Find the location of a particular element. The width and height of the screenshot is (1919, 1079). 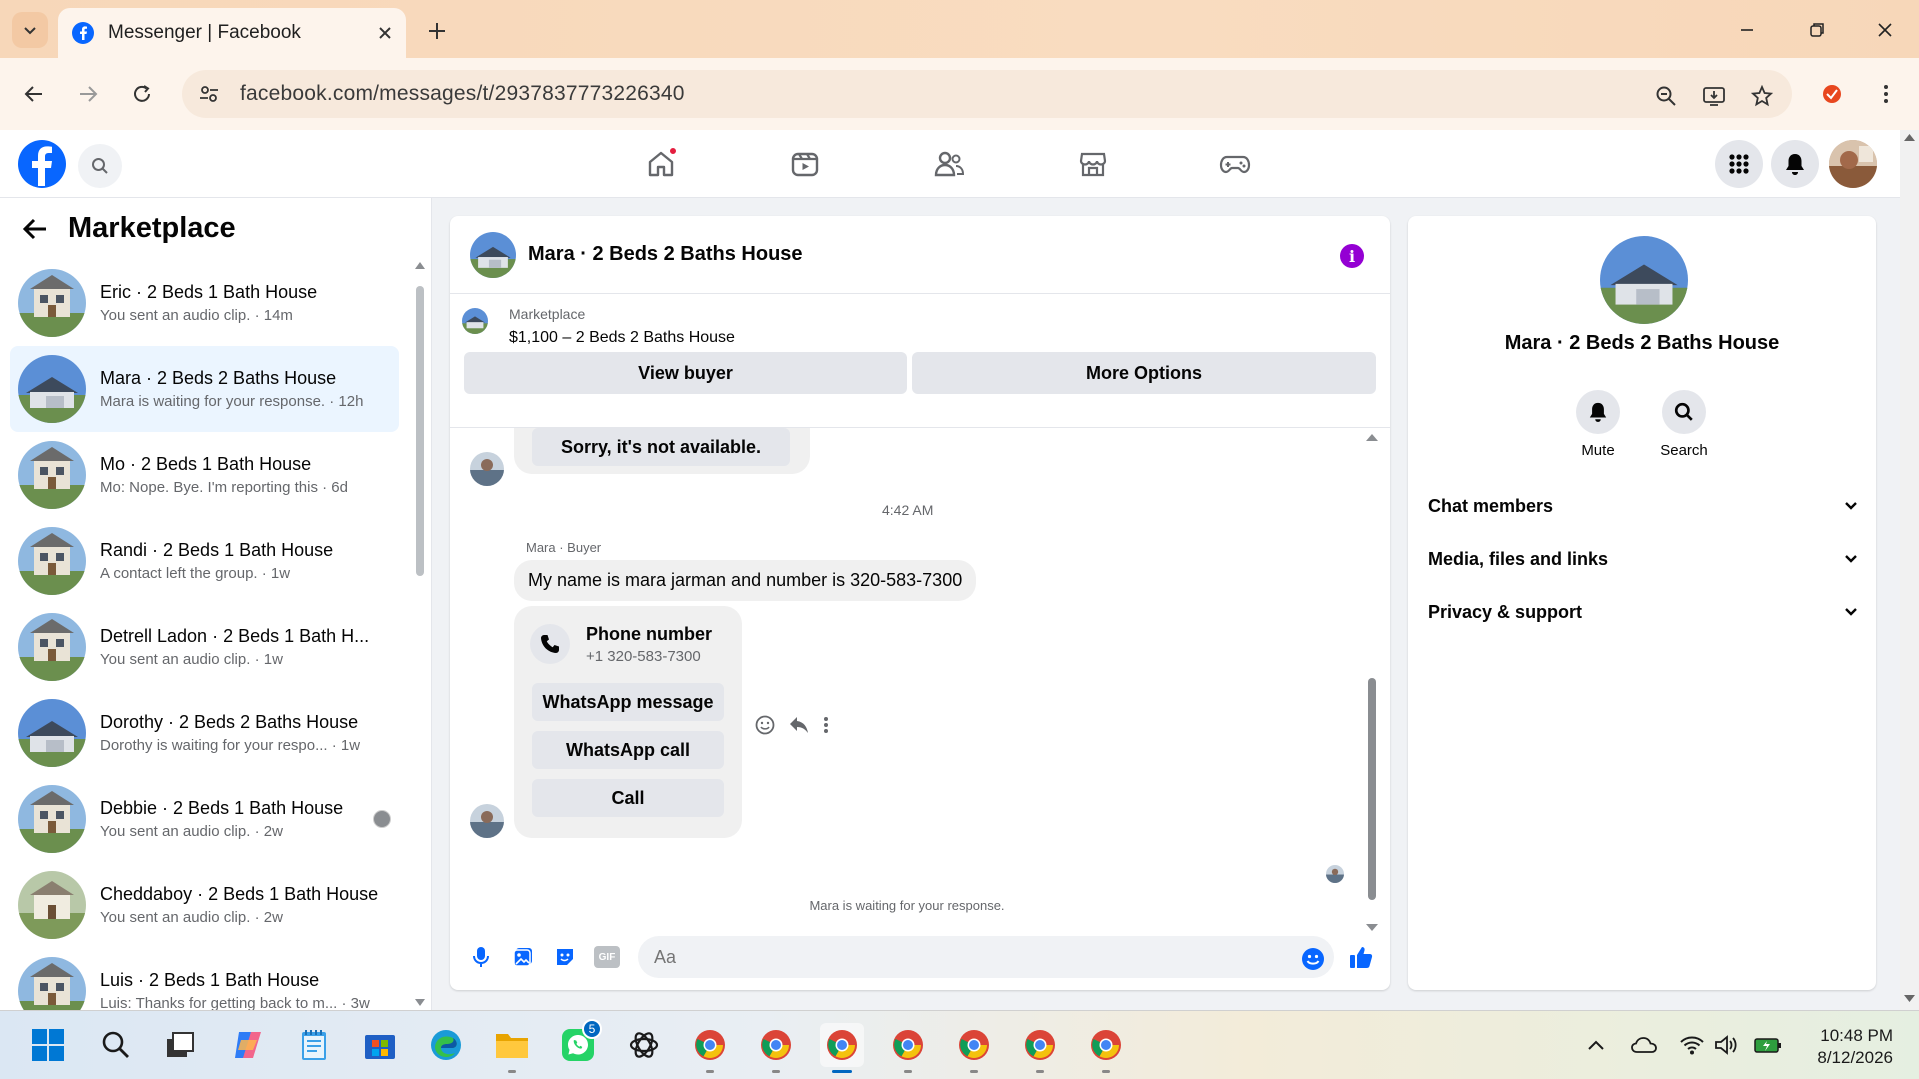

page-scrollbar is located at coordinates (1909, 570).